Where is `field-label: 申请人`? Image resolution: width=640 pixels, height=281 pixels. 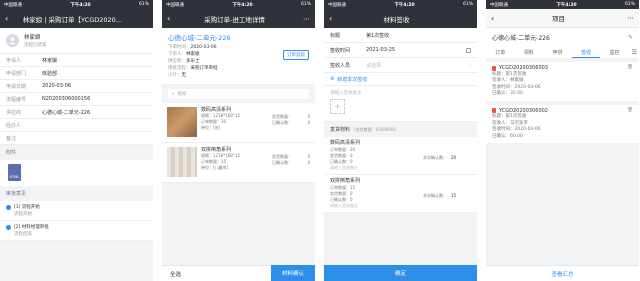 field-label: 申请人 is located at coordinates (14, 60).